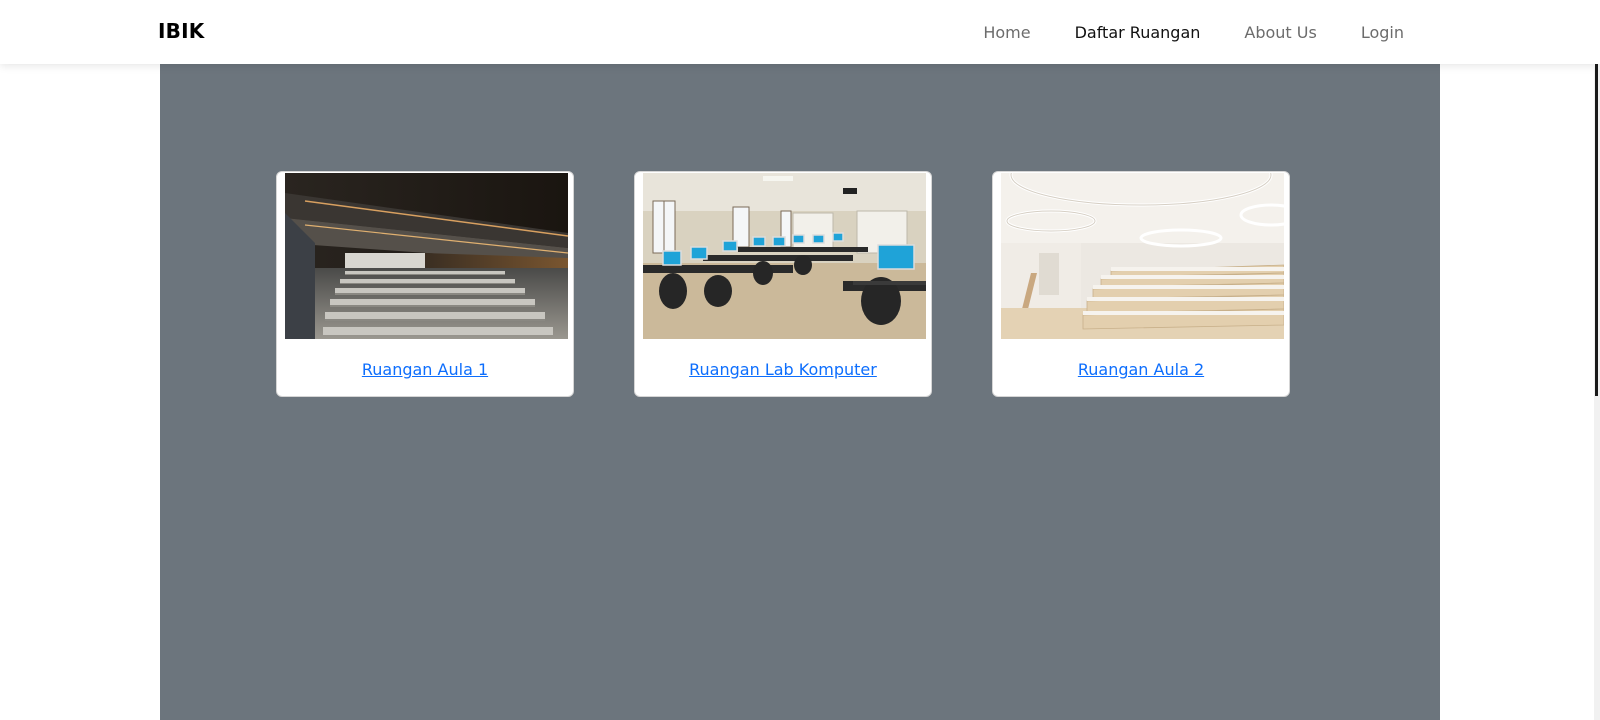 The width and height of the screenshot is (1600, 720). Describe the element at coordinates (800, 32) in the screenshot. I see `navbar: IBIK Home Daftar Ruangan About Us Login` at that location.